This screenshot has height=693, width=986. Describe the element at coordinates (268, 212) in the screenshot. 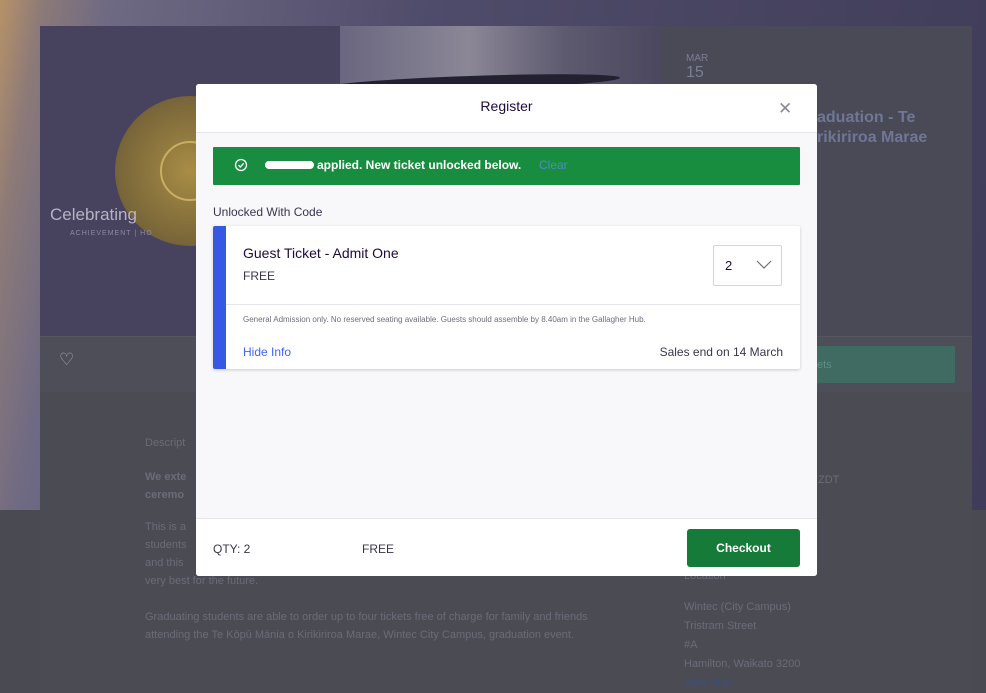

I see `section-label: Unlocked With Code` at that location.